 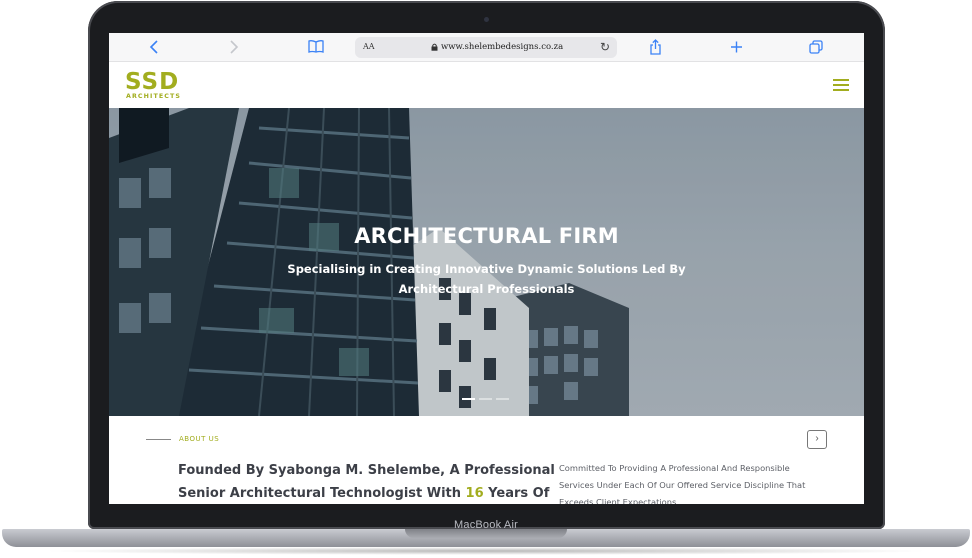 I want to click on chevron-right-icon: ›, so click(x=817, y=438).